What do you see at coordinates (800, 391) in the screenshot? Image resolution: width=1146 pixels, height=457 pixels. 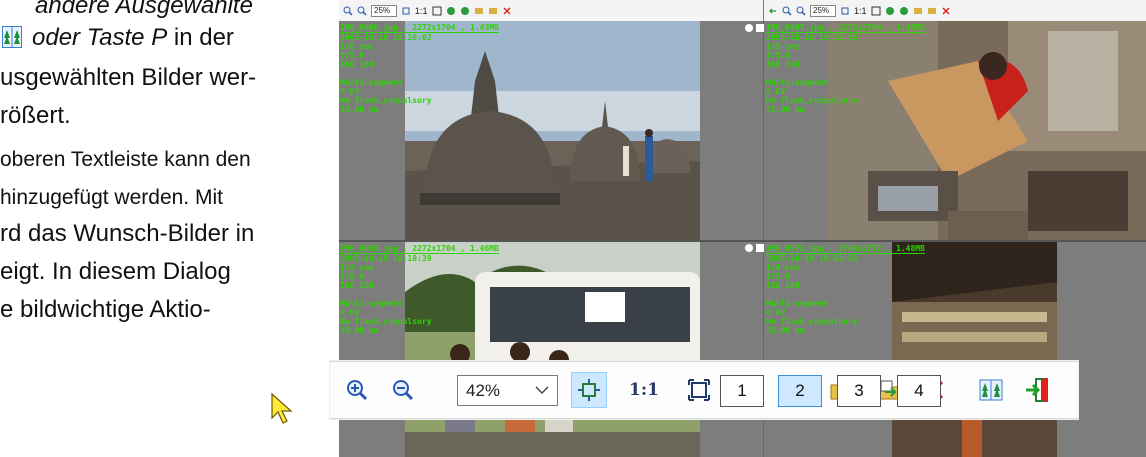 I see `layout-button-2: 2` at bounding box center [800, 391].